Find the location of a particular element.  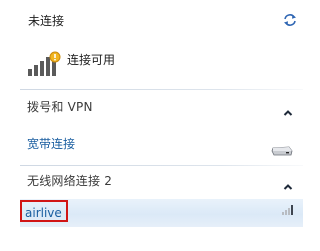

section-label: 无线网络连接 2 is located at coordinates (70, 181).